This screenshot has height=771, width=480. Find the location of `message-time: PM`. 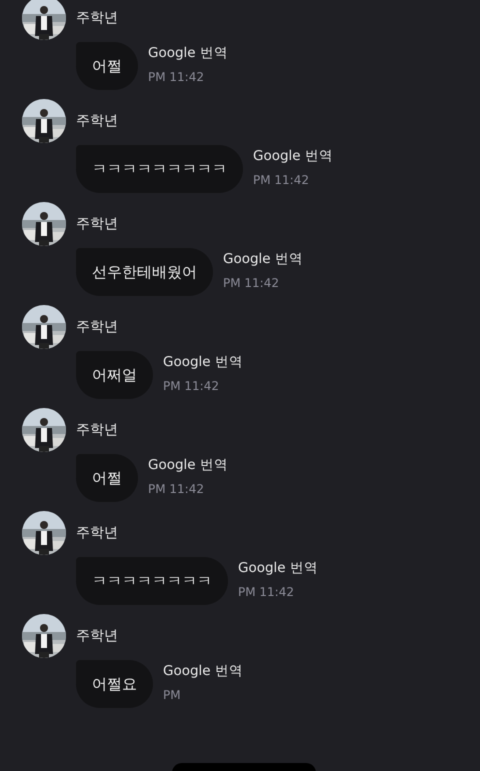

message-time: PM is located at coordinates (172, 695).